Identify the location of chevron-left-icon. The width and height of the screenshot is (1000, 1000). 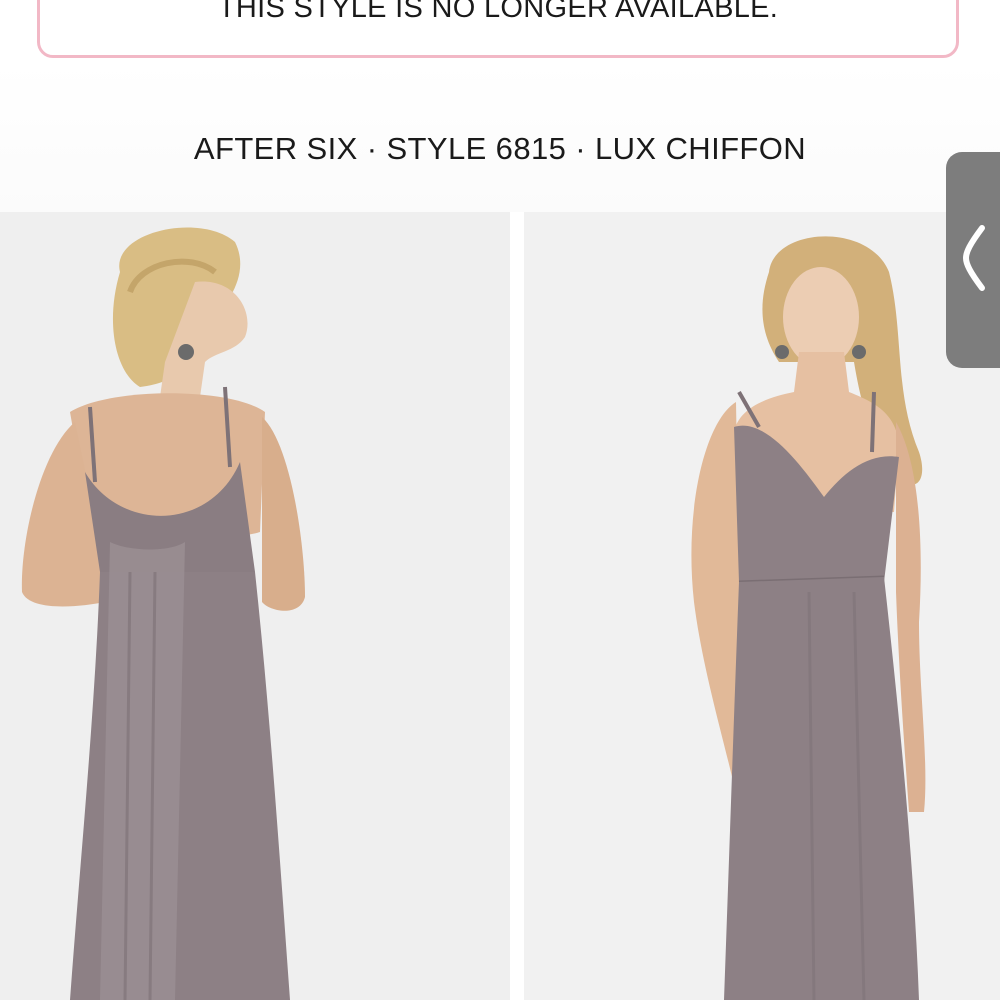
(973, 258).